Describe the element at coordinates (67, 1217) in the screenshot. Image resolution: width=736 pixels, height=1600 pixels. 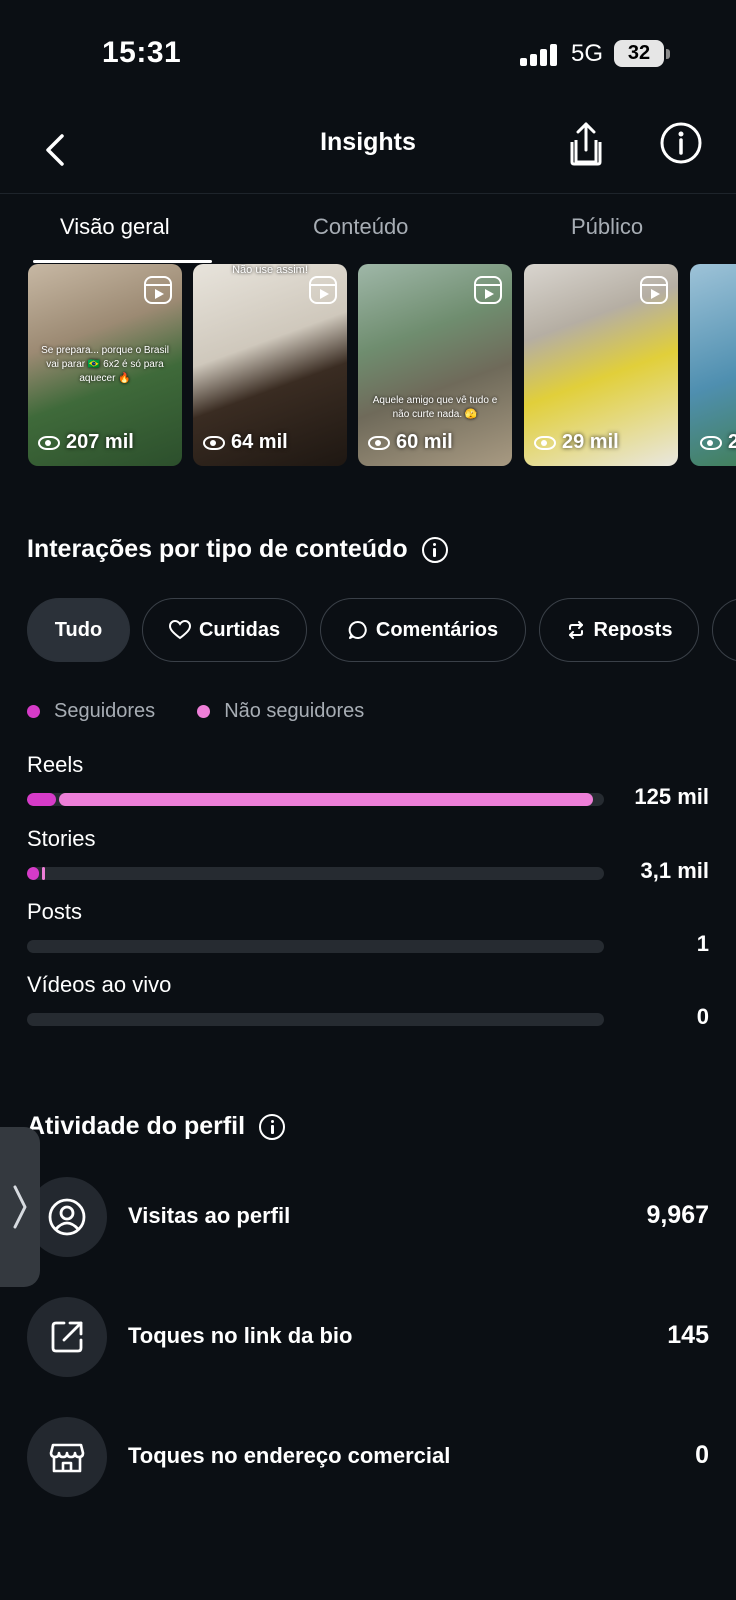
I see `profile-icon` at that location.